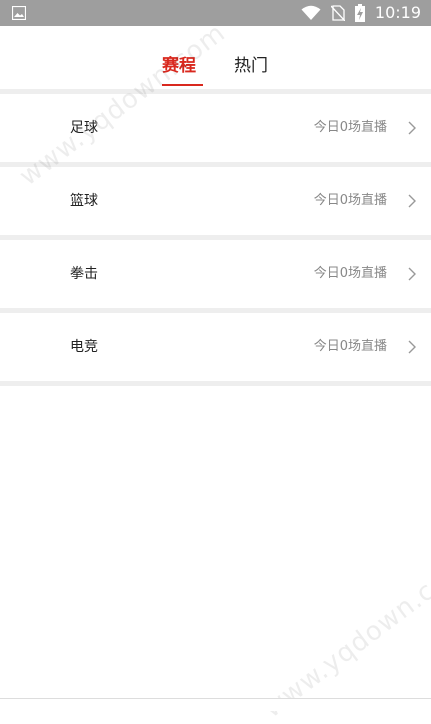  What do you see at coordinates (215, 128) in the screenshot?
I see `list-item-football: 足球 今日0场直播` at bounding box center [215, 128].